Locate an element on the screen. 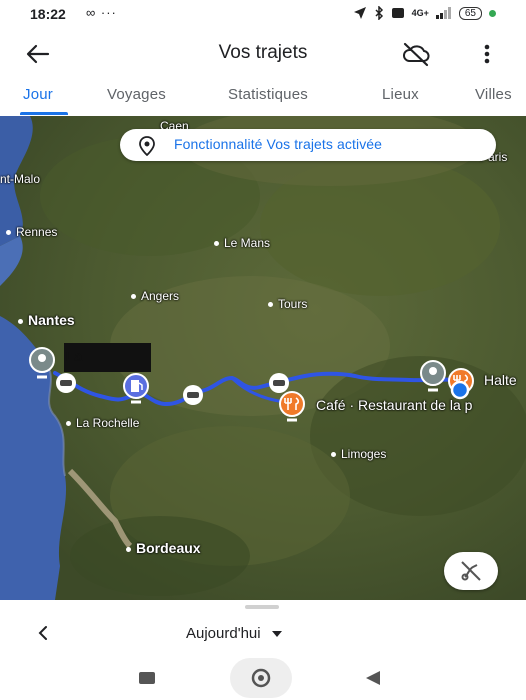 Image resolution: width=526 pixels, height=700 pixels. bluetooth-icon is located at coordinates (379, 13).